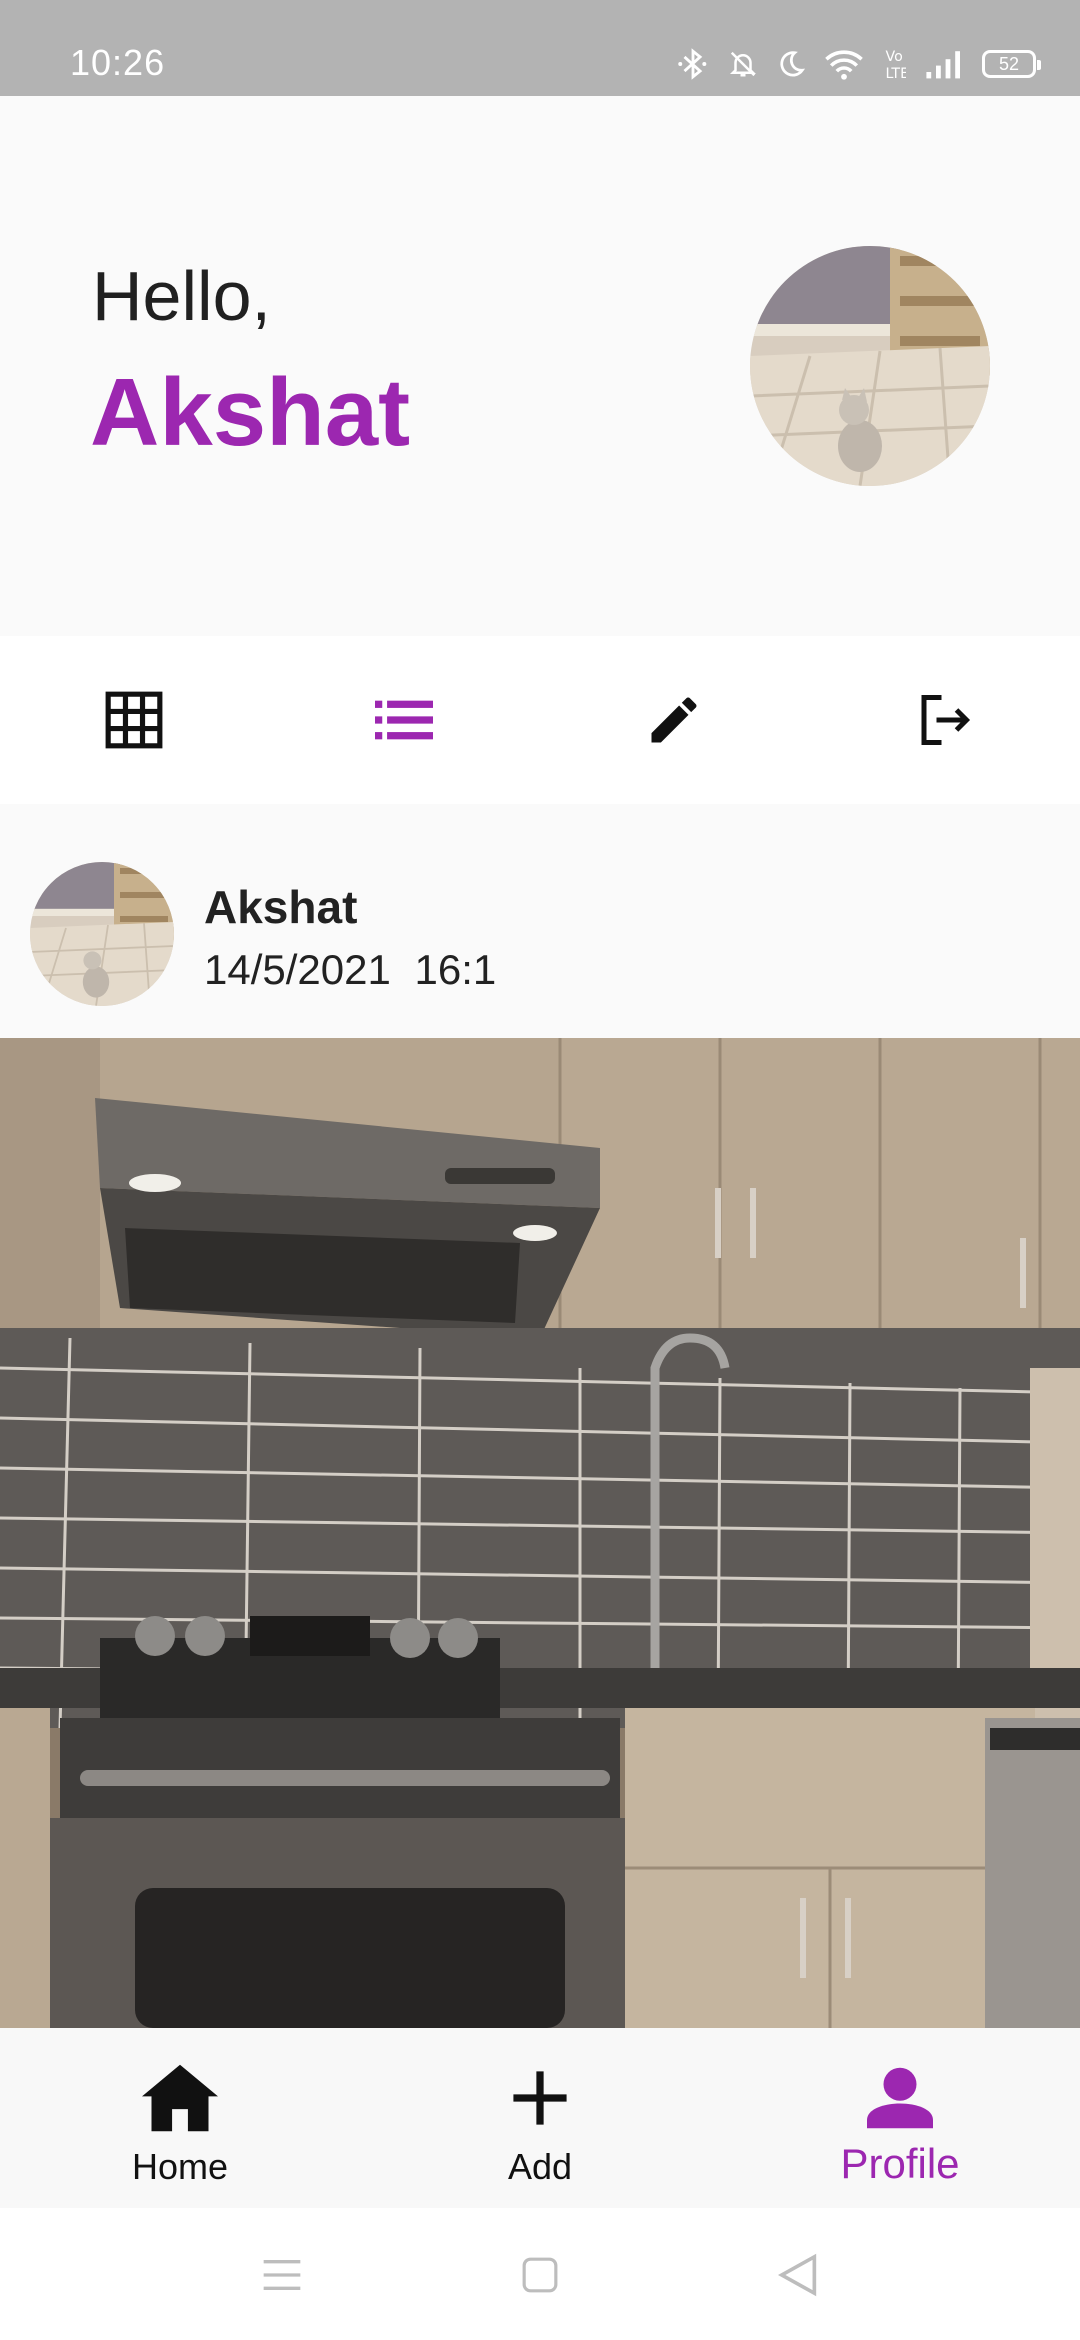 This screenshot has height=2340, width=1080. Describe the element at coordinates (900, 2163) in the screenshot. I see `nav-profile-label: Profile` at that location.